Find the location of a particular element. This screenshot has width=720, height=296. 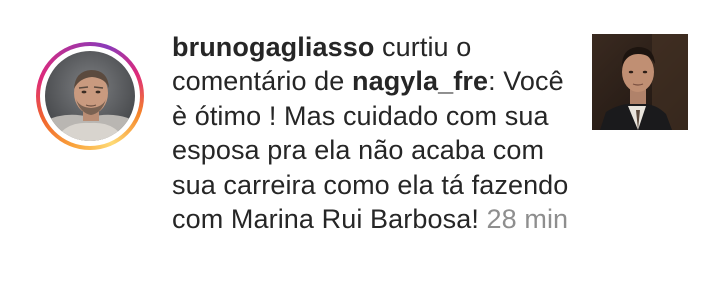

commenter-username: nagyla_fre is located at coordinates (420, 81).